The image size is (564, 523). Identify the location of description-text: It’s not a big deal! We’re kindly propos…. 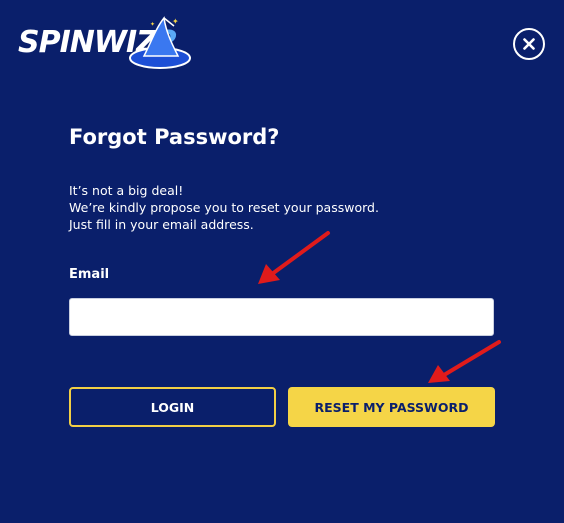
(224, 207).